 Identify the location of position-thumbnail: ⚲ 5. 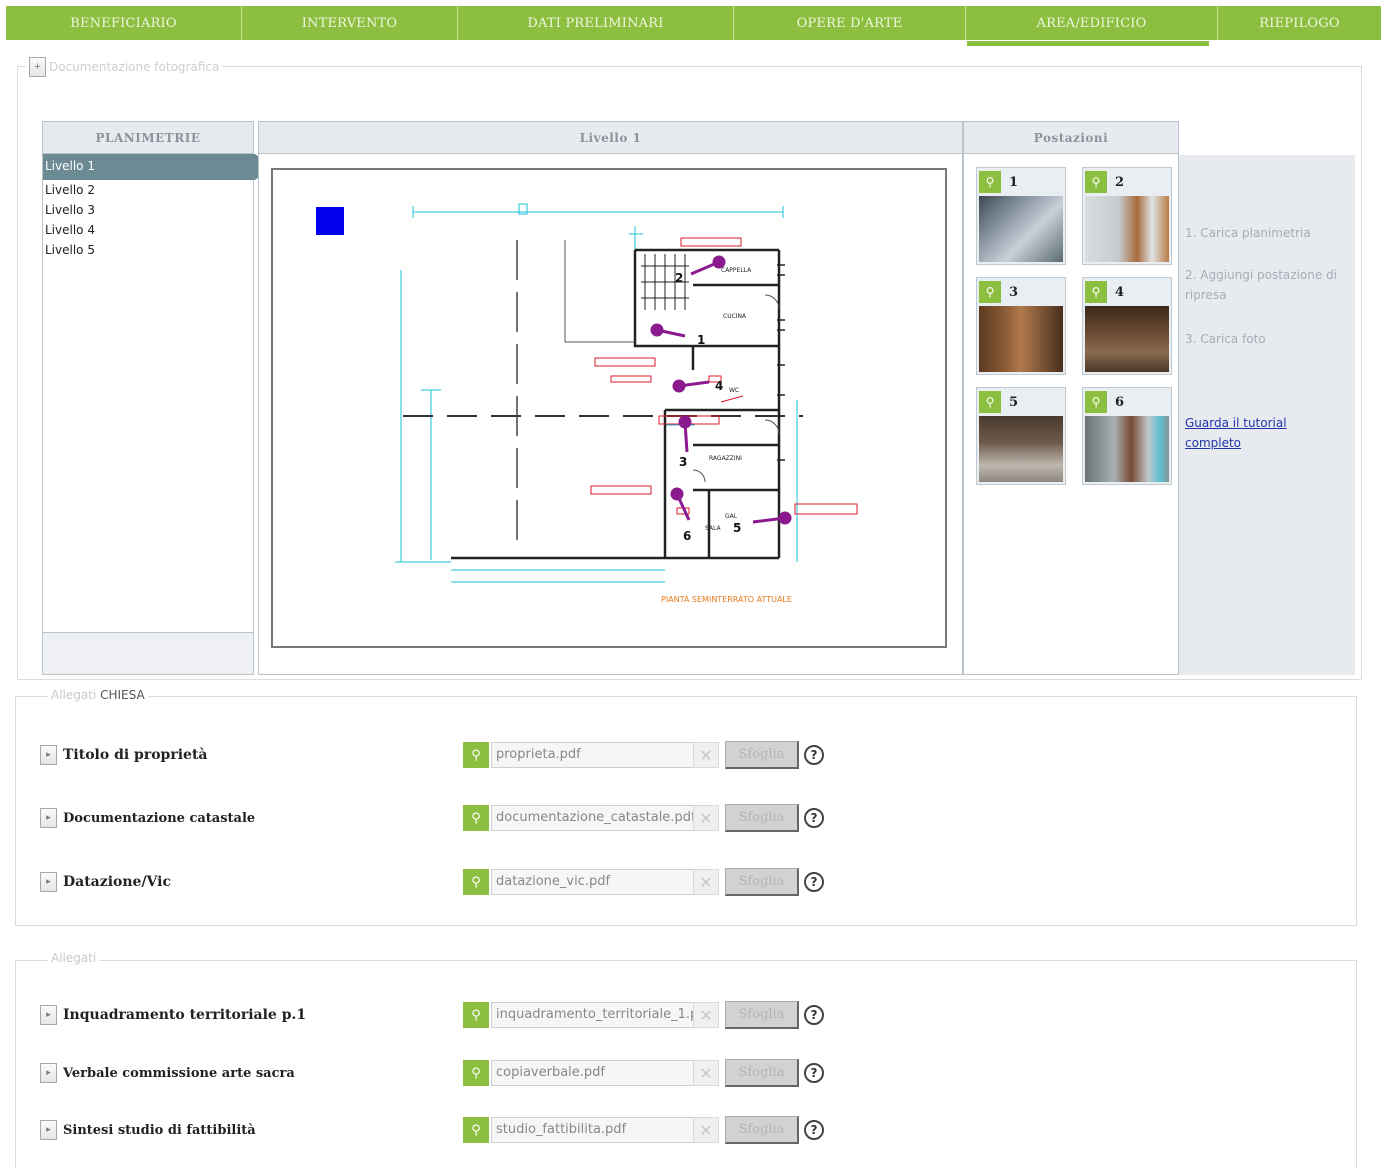
(1021, 436).